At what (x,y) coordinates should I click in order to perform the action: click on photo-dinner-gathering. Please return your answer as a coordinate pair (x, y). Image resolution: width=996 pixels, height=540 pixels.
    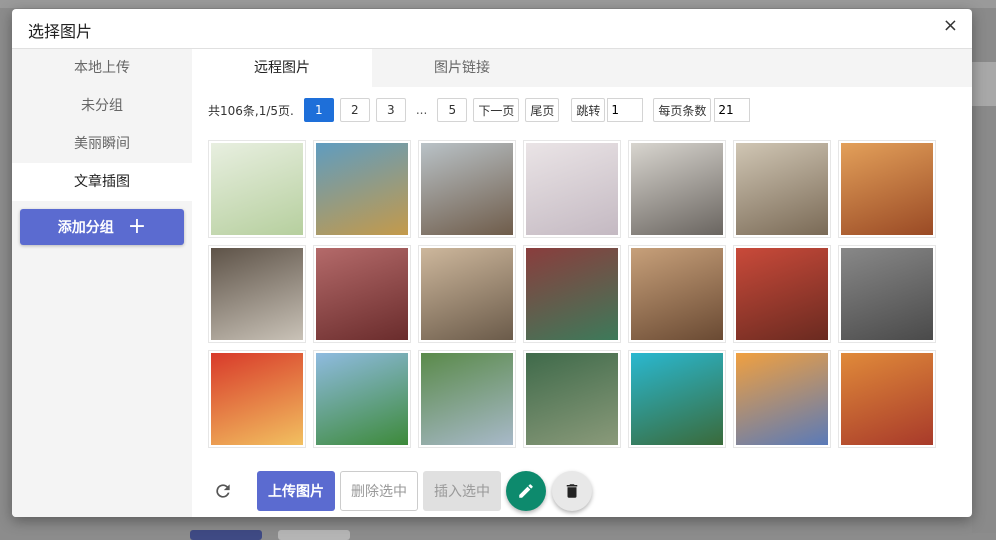
    Looking at the image, I should click on (677, 294).